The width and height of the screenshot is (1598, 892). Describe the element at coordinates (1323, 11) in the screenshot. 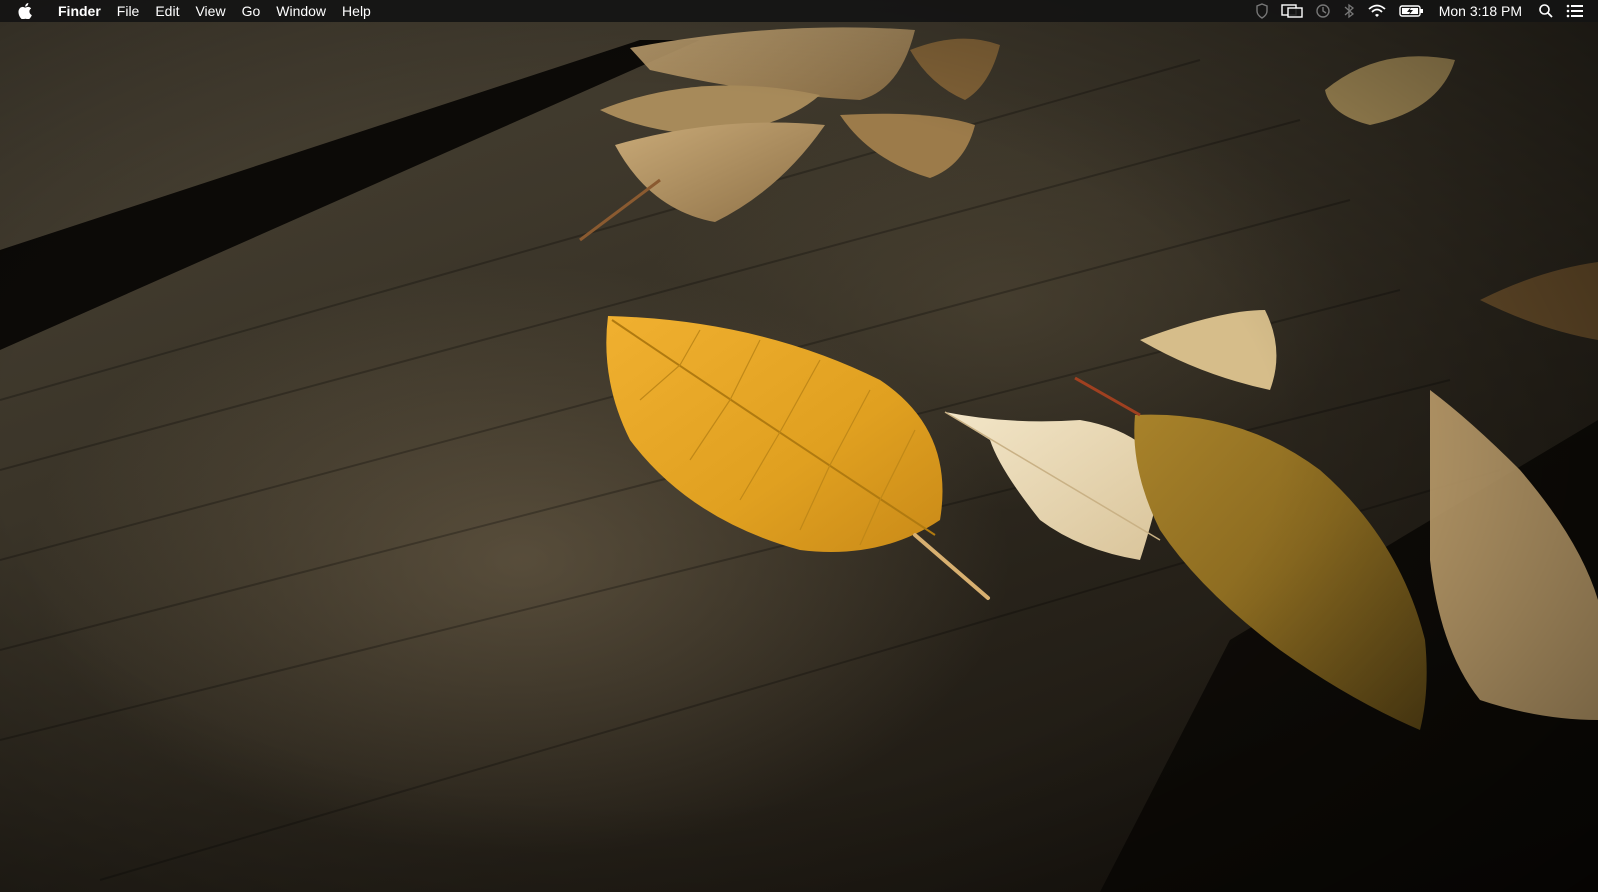

I see `time-machine-icon` at that location.